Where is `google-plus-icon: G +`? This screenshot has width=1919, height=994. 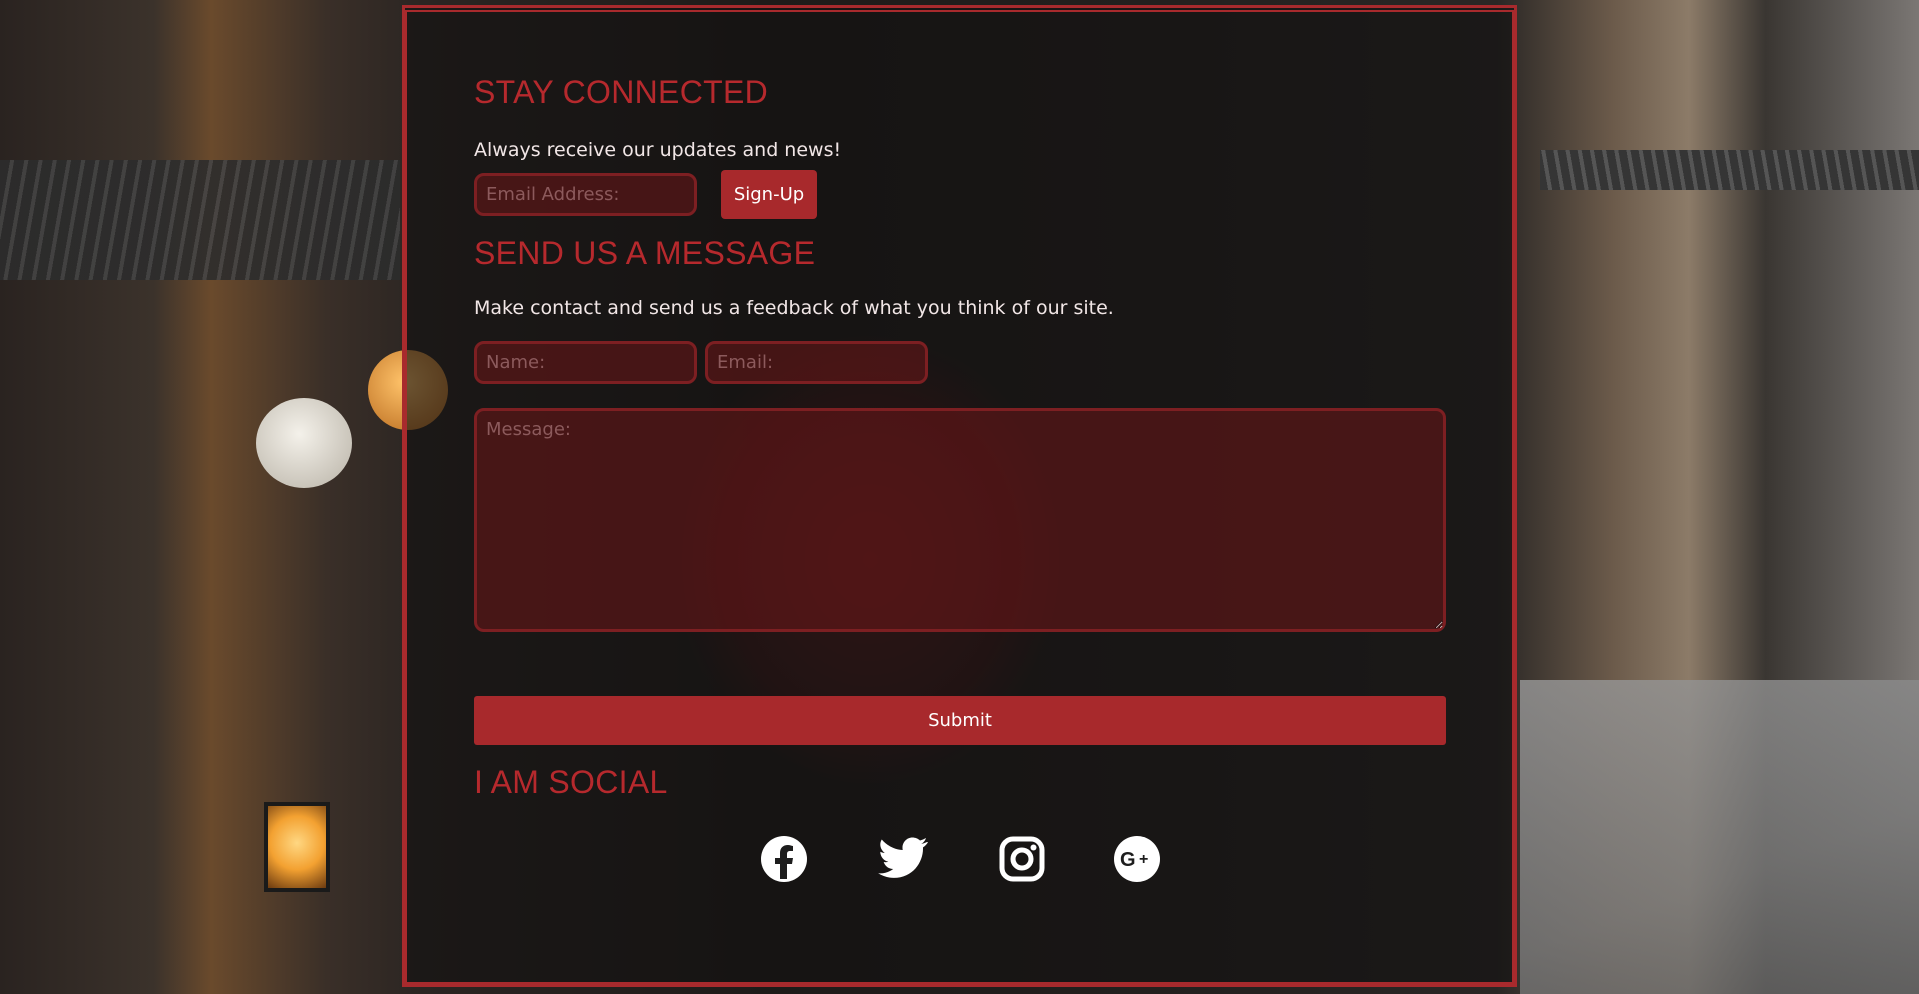 google-plus-icon: G + is located at coordinates (1137, 859).